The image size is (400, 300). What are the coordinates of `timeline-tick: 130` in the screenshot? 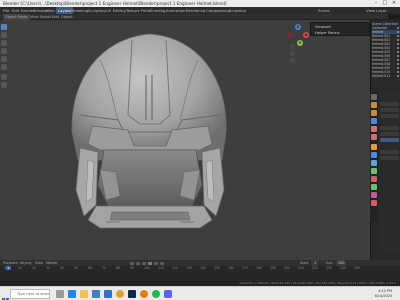 It's located at (189, 268).